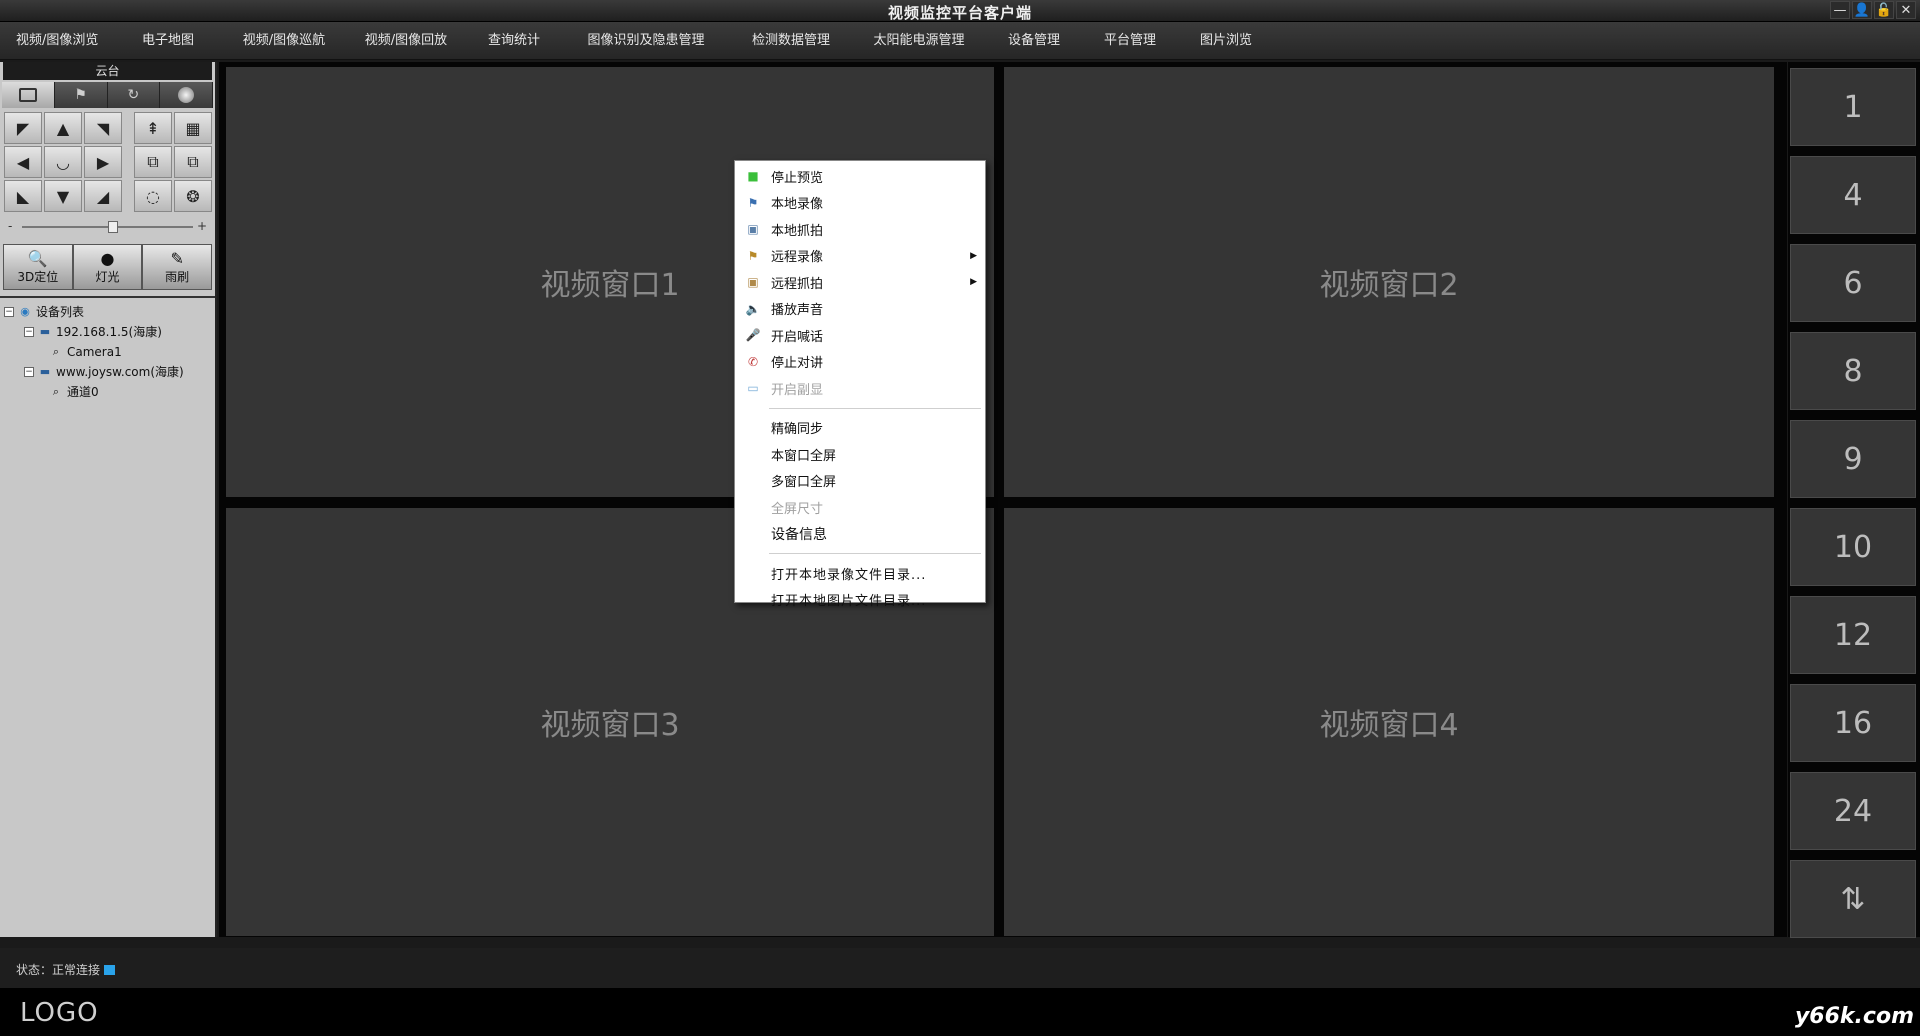 The image size is (1920, 1036). Describe the element at coordinates (23, 162) in the screenshot. I see `ptz-left-button: ◀` at that location.